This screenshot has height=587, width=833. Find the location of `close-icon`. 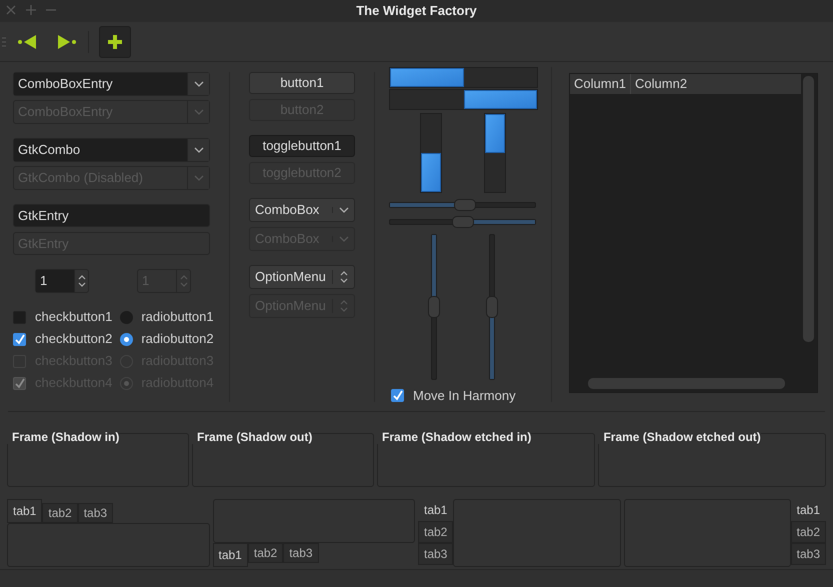

close-icon is located at coordinates (11, 10).